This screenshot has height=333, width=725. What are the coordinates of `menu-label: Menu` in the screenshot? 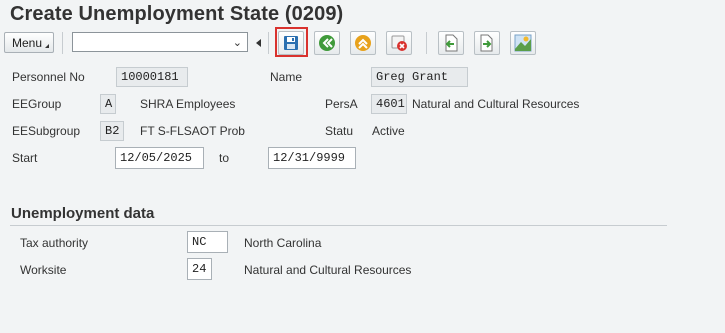 It's located at (27, 43).